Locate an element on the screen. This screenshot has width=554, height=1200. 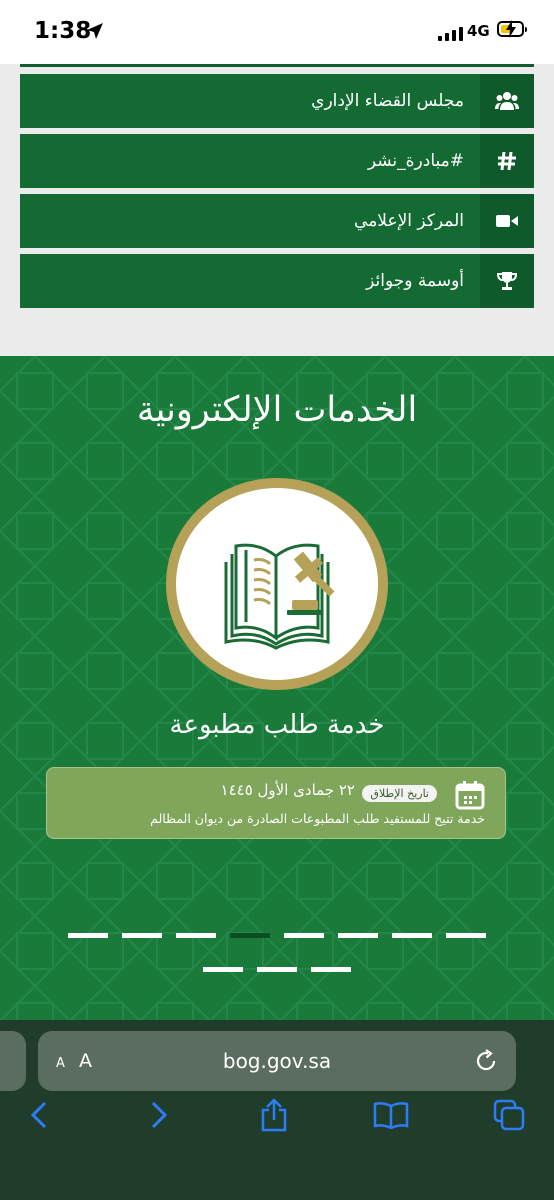
users-icon is located at coordinates (507, 101).